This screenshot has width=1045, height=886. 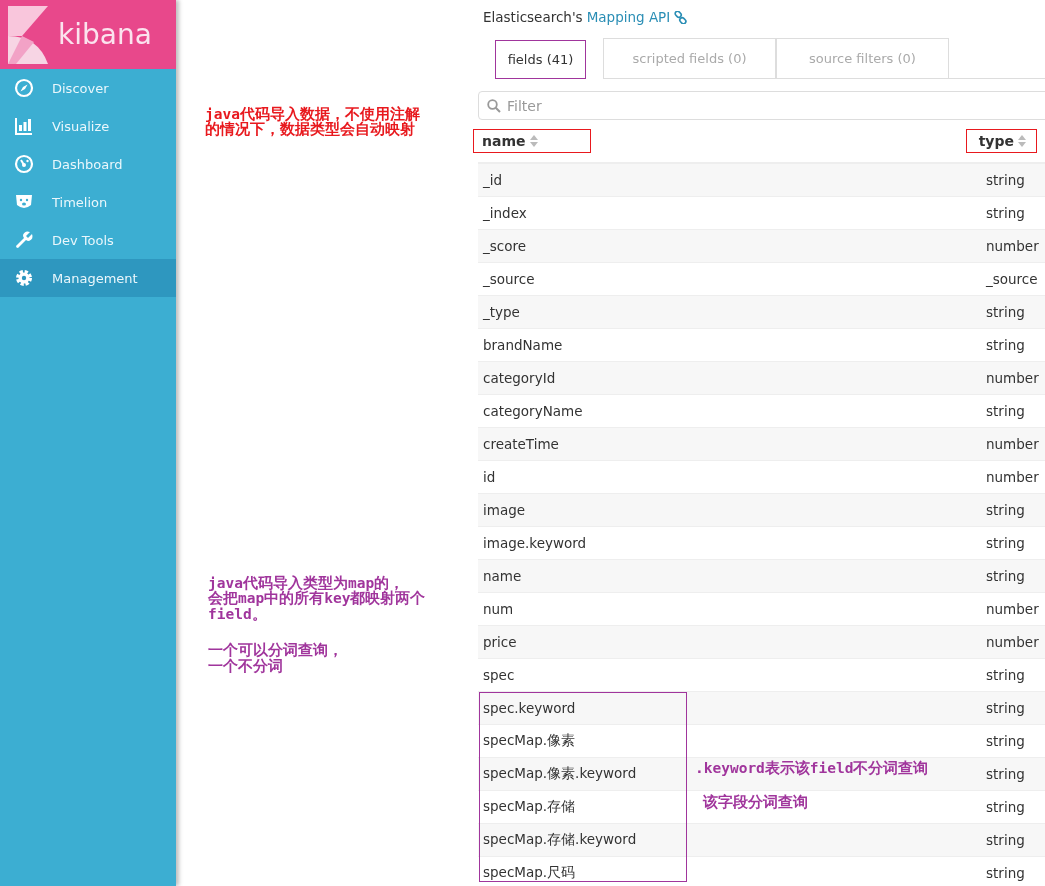 What do you see at coordinates (761, 105) in the screenshot?
I see `filter-field: Filter` at bounding box center [761, 105].